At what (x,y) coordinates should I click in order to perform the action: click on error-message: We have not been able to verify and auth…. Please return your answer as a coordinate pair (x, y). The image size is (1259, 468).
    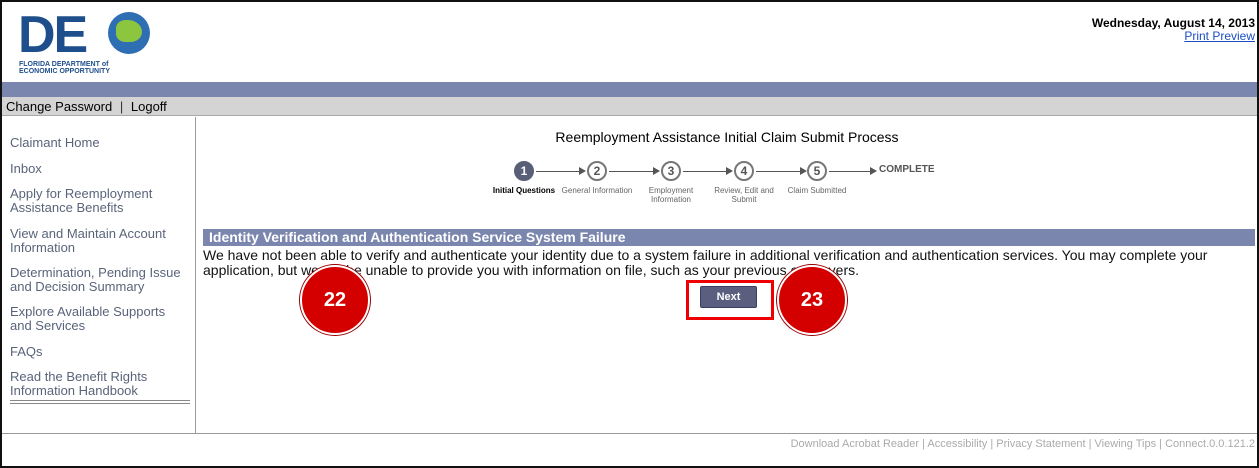
    Looking at the image, I should click on (705, 262).